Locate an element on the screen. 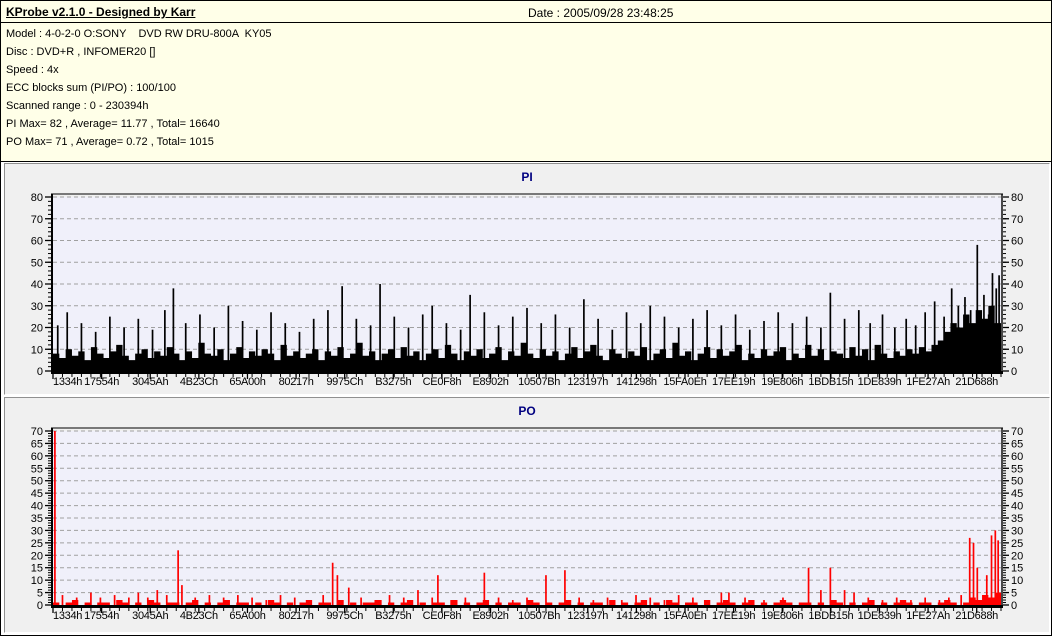  y-axis-label-left: 45 is located at coordinates (37, 494).